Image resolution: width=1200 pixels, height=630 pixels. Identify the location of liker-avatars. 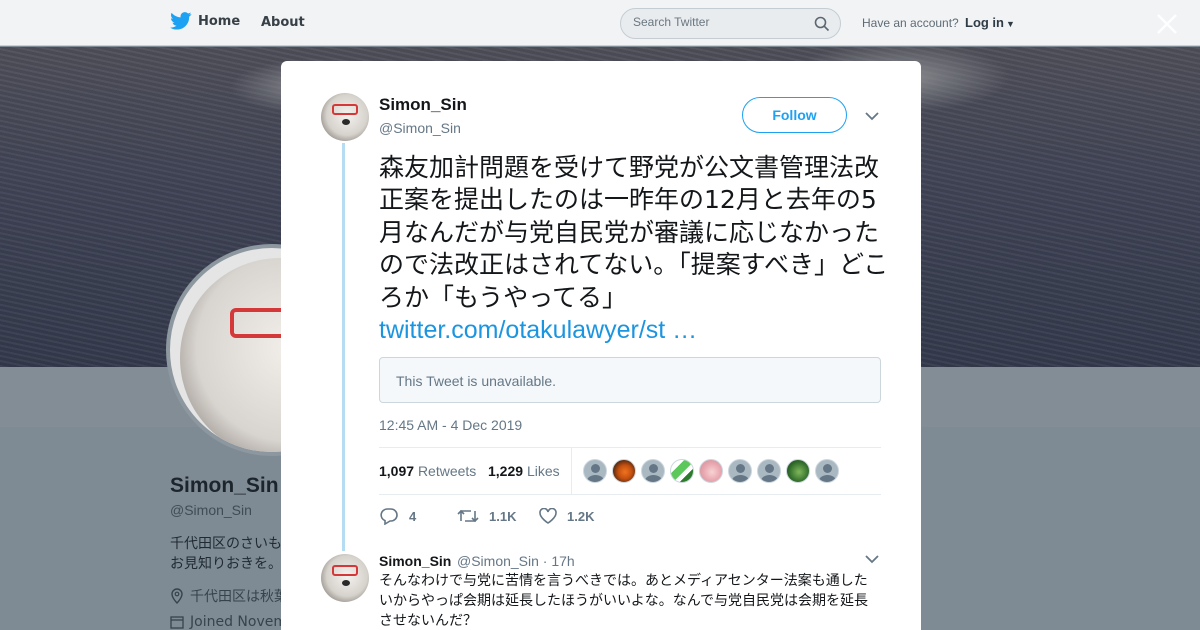
(711, 471).